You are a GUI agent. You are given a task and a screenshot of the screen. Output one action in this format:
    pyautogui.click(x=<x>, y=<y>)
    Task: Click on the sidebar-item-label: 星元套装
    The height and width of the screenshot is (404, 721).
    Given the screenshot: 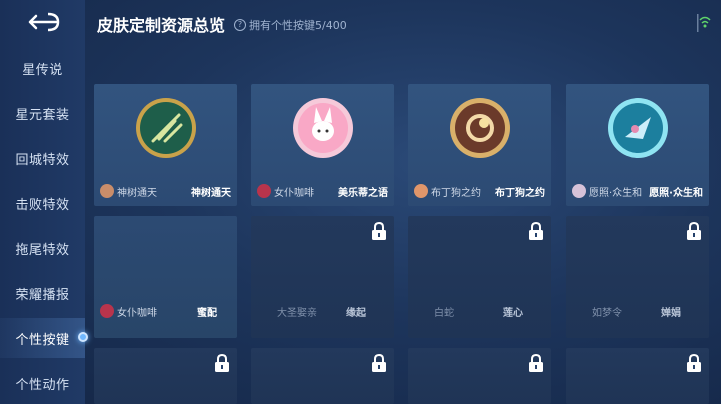 What is the action you would take?
    pyautogui.click(x=42, y=115)
    